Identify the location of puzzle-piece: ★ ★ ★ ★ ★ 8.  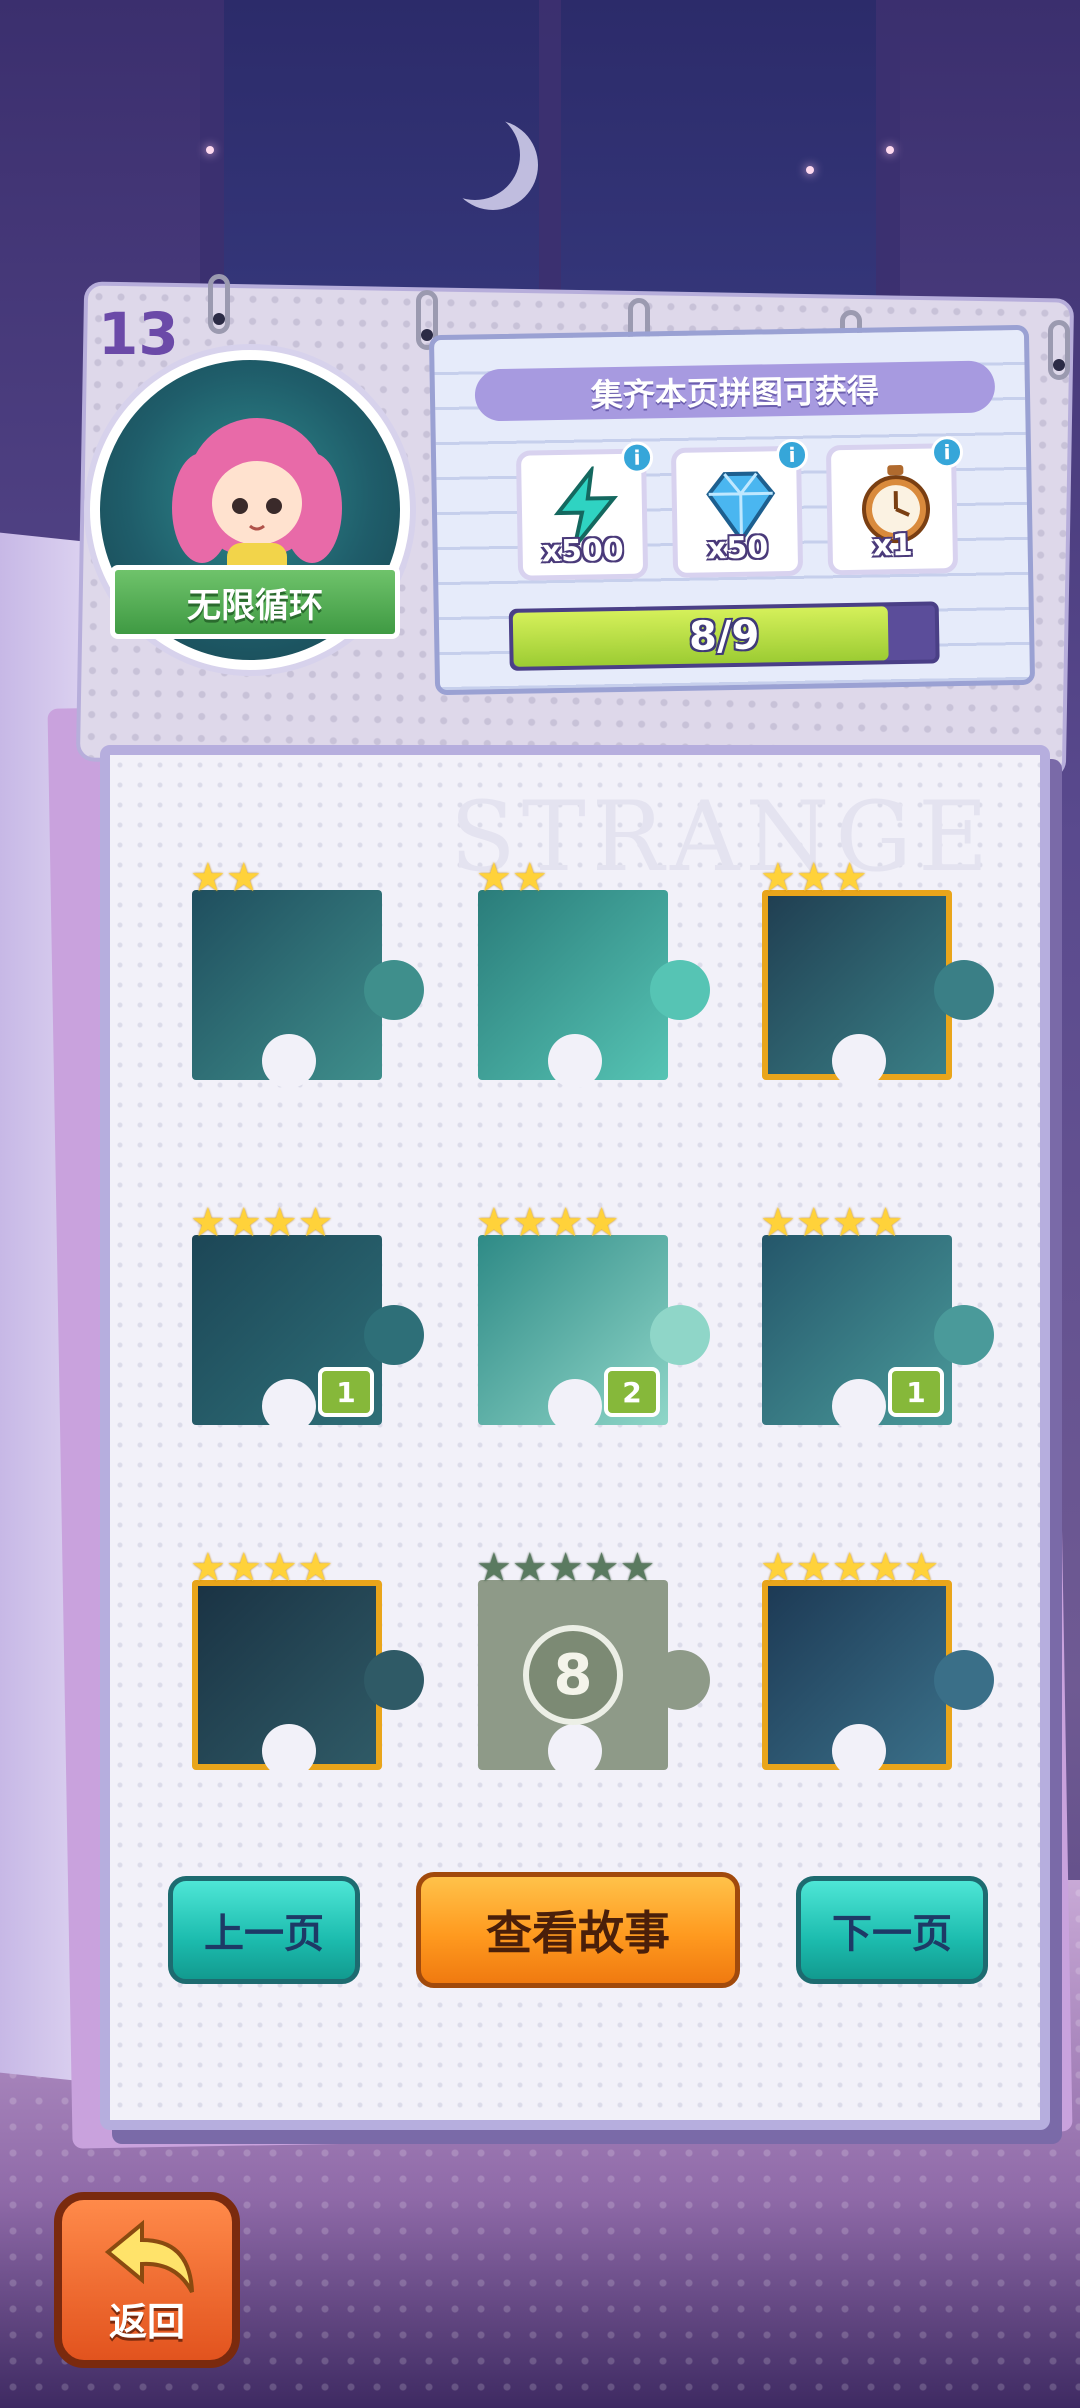
(593, 1663).